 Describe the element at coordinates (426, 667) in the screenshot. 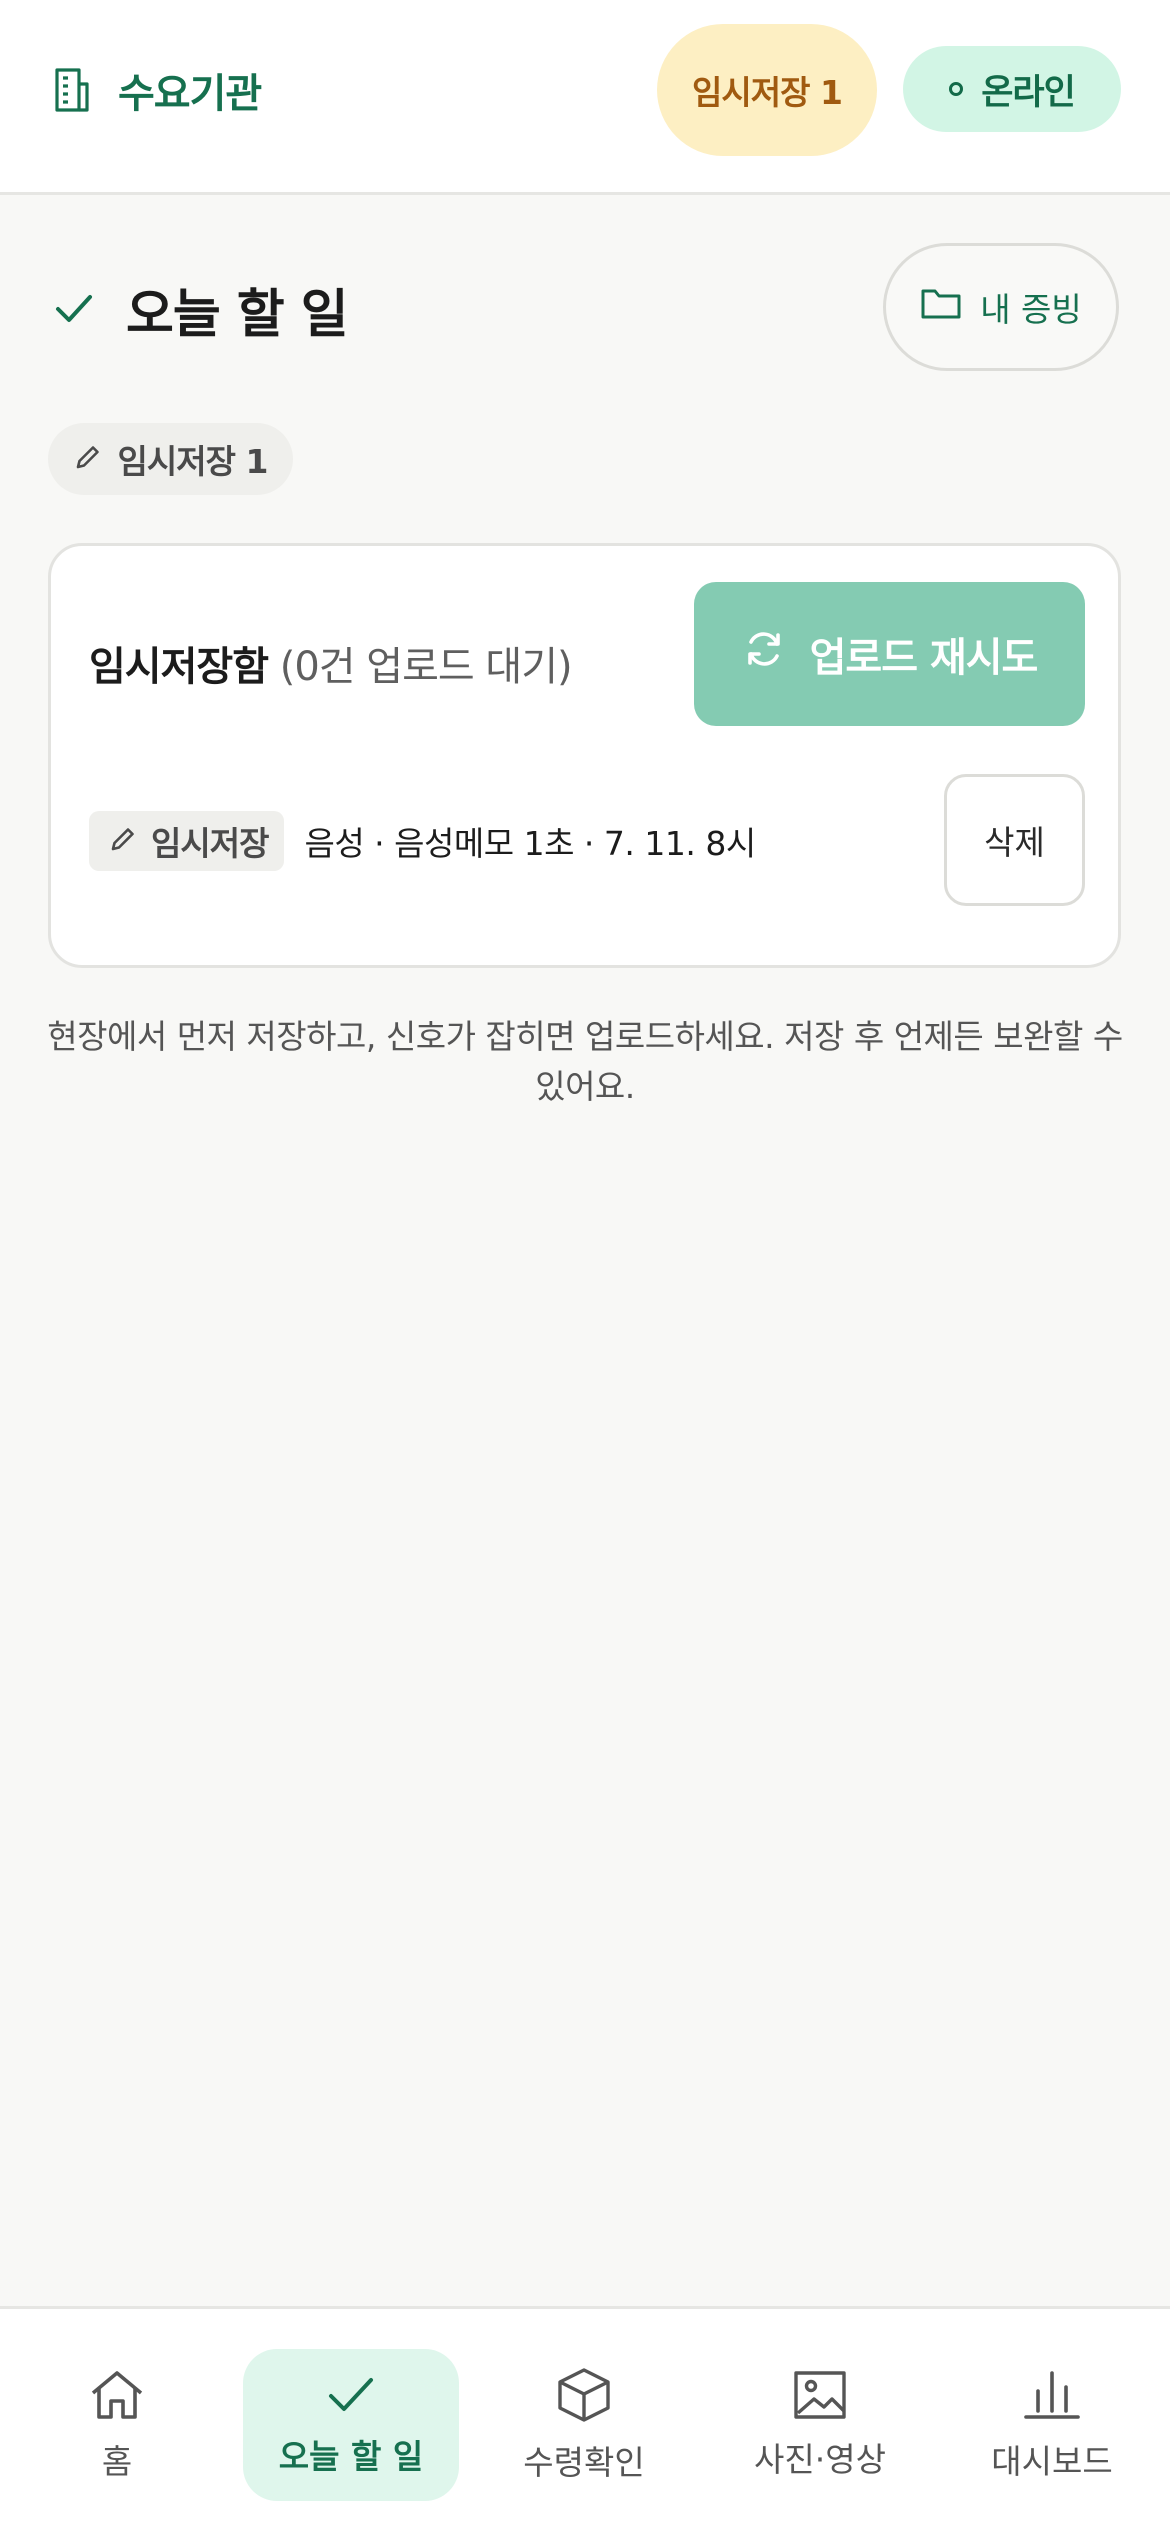

I see `outbox-pending-count: (0건 업로드 대기)` at that location.